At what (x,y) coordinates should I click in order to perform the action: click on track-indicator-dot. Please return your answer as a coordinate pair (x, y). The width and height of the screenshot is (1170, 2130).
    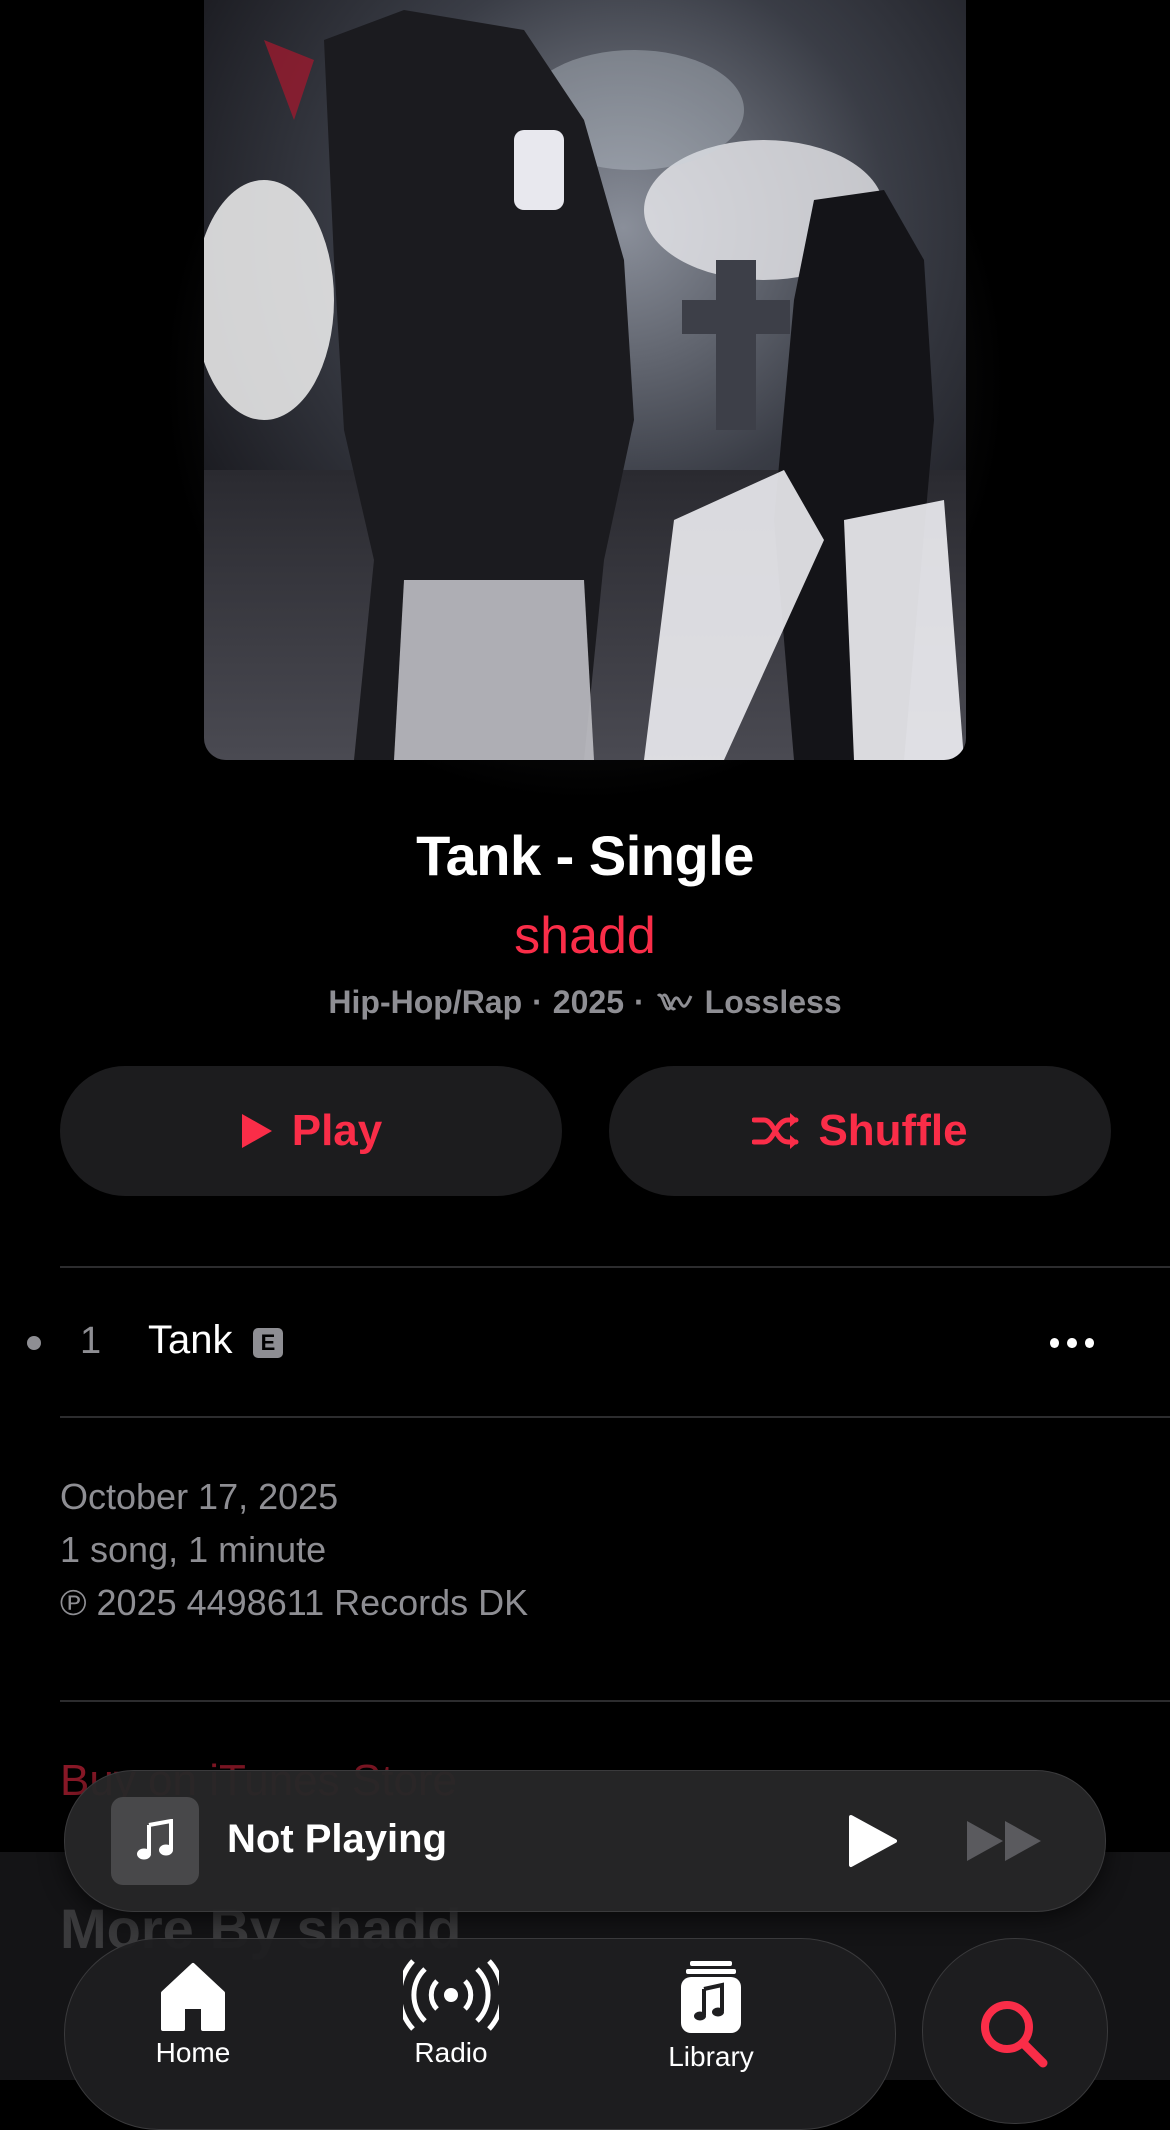
    Looking at the image, I should click on (34, 1343).